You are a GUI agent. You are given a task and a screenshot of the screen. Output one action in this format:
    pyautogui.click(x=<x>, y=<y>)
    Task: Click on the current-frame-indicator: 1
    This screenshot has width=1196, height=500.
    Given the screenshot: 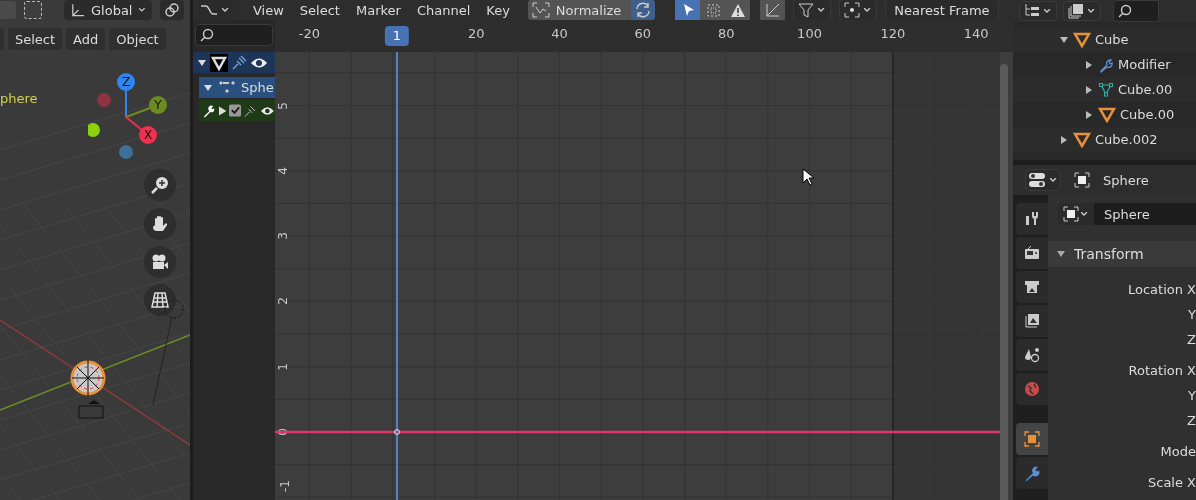 What is the action you would take?
    pyautogui.click(x=397, y=36)
    